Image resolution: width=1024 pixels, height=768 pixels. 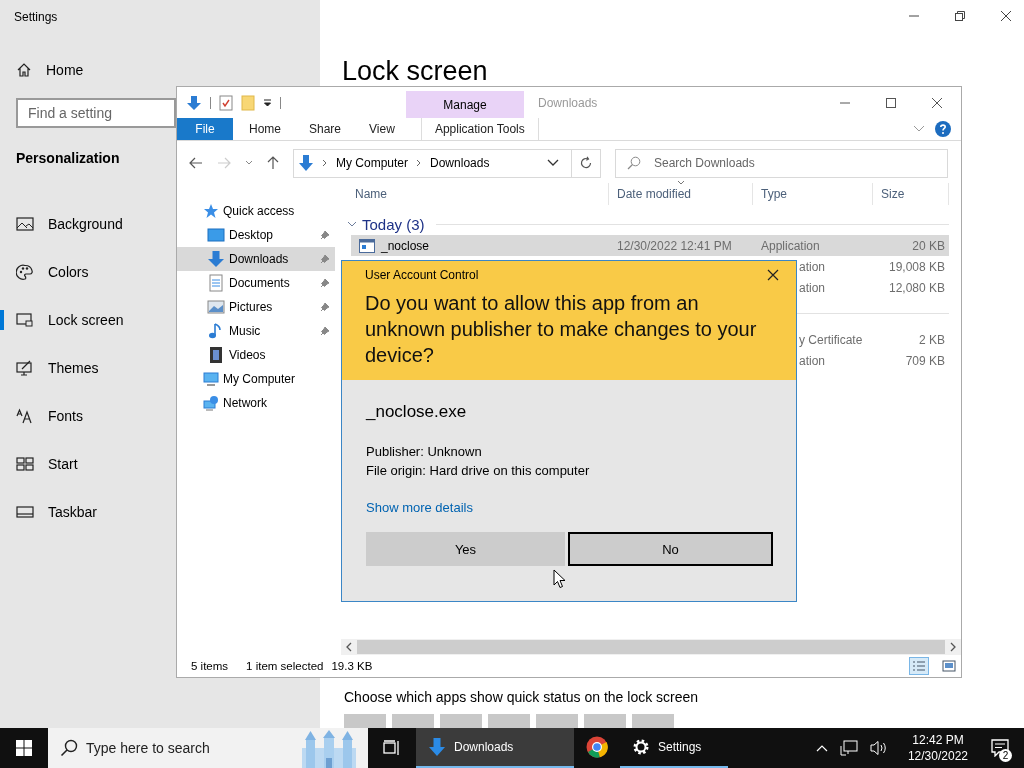 I want to click on nav-item: Start, so click(x=39, y=464).